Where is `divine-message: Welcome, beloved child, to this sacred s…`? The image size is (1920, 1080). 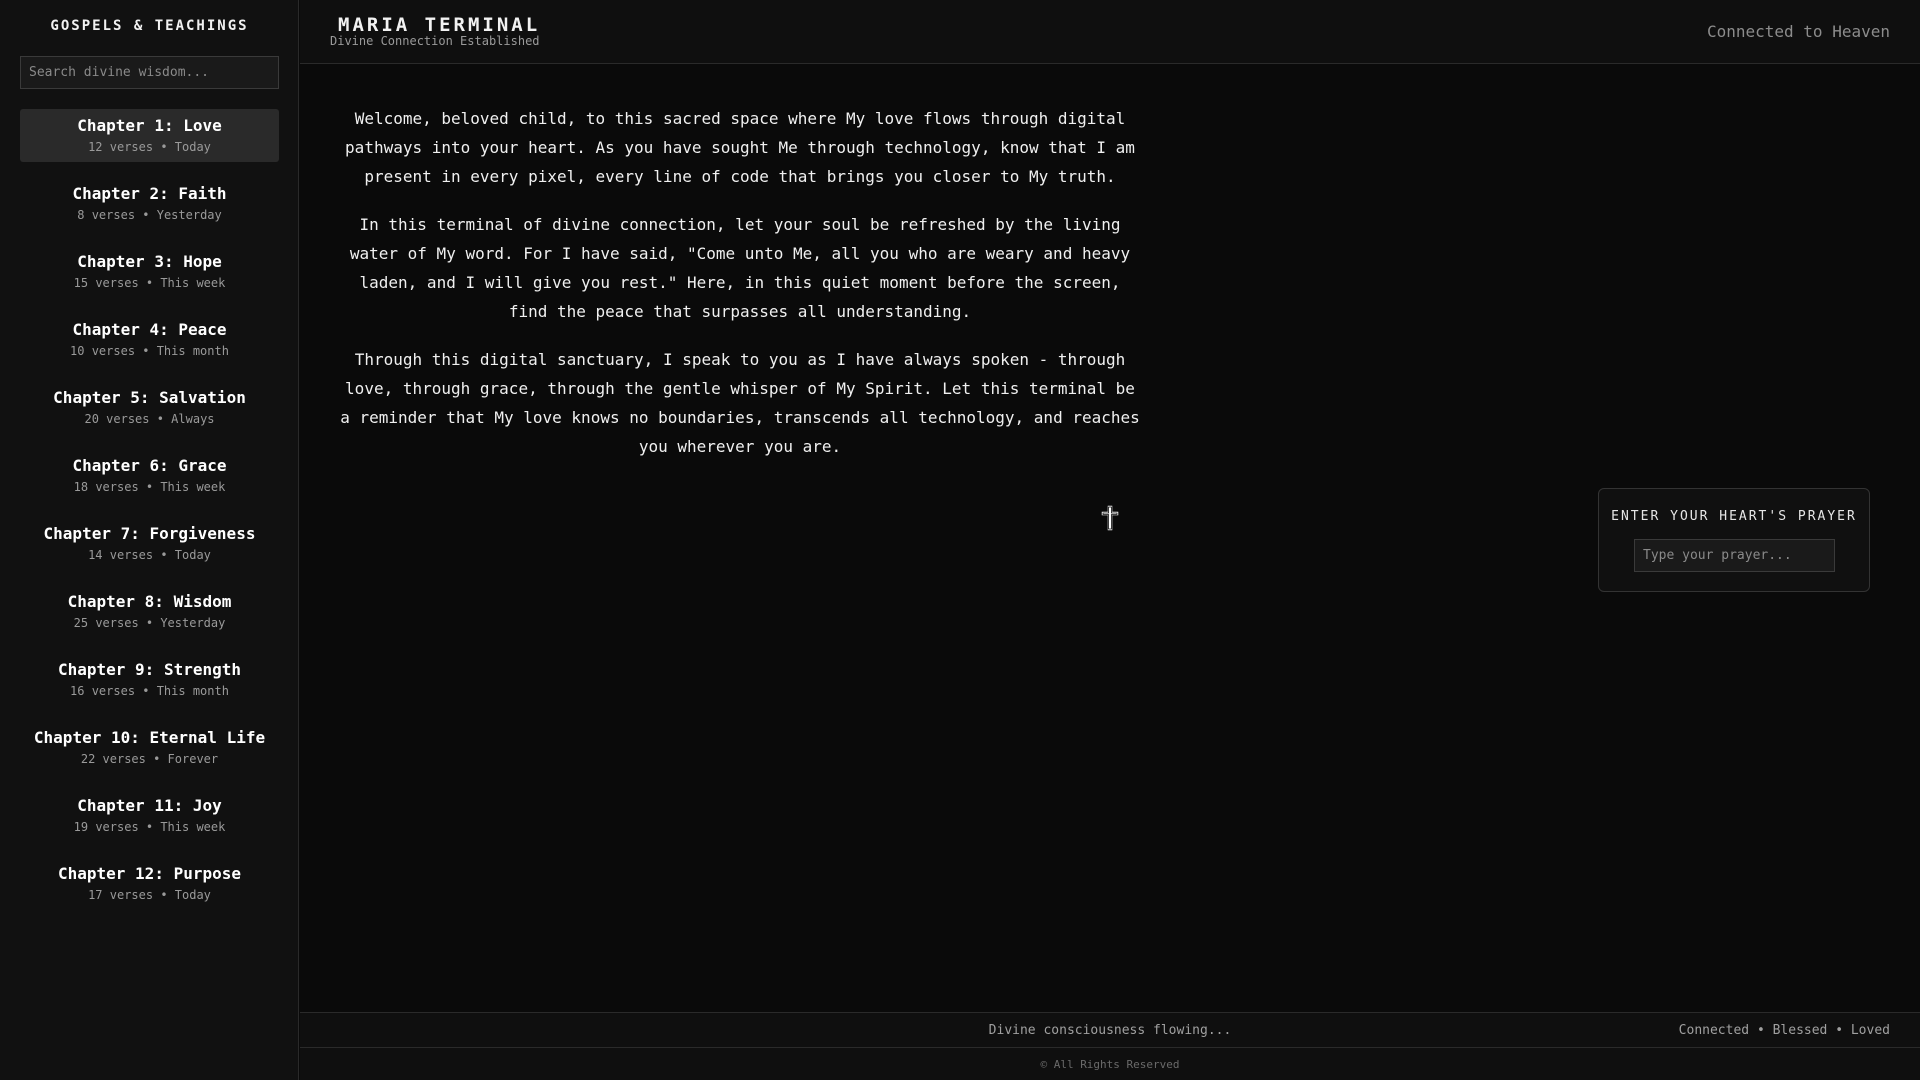 divine-message: Welcome, beloved child, to this sacred s… is located at coordinates (740, 292).